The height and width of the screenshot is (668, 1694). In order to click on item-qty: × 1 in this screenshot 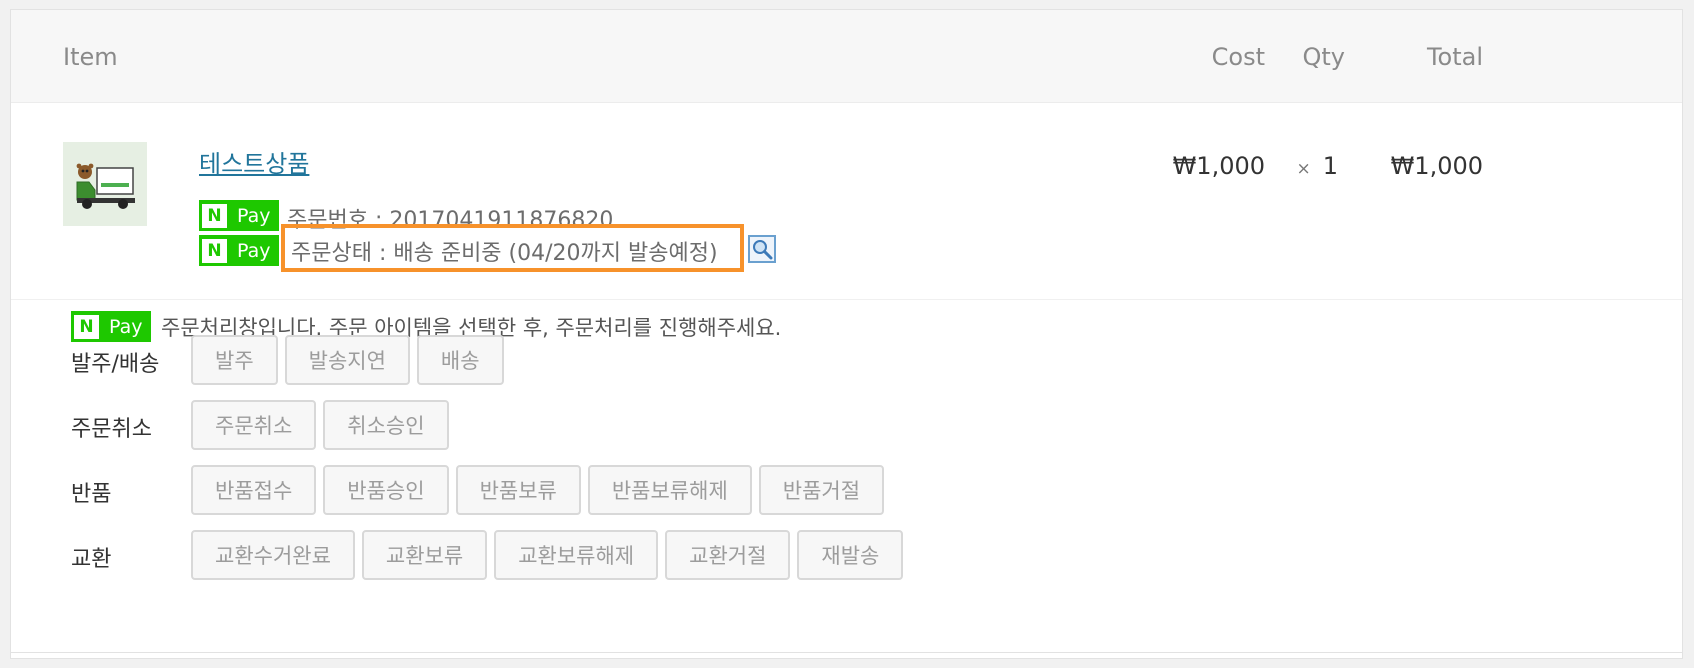, I will do `click(1317, 166)`.